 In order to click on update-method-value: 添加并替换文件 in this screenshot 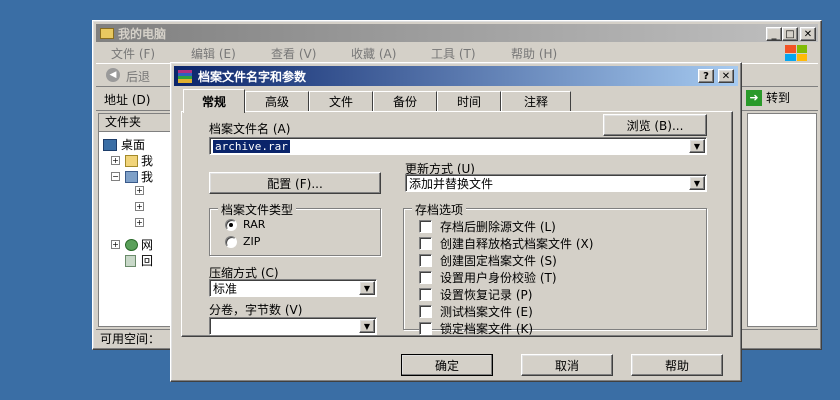, I will do `click(451, 183)`.